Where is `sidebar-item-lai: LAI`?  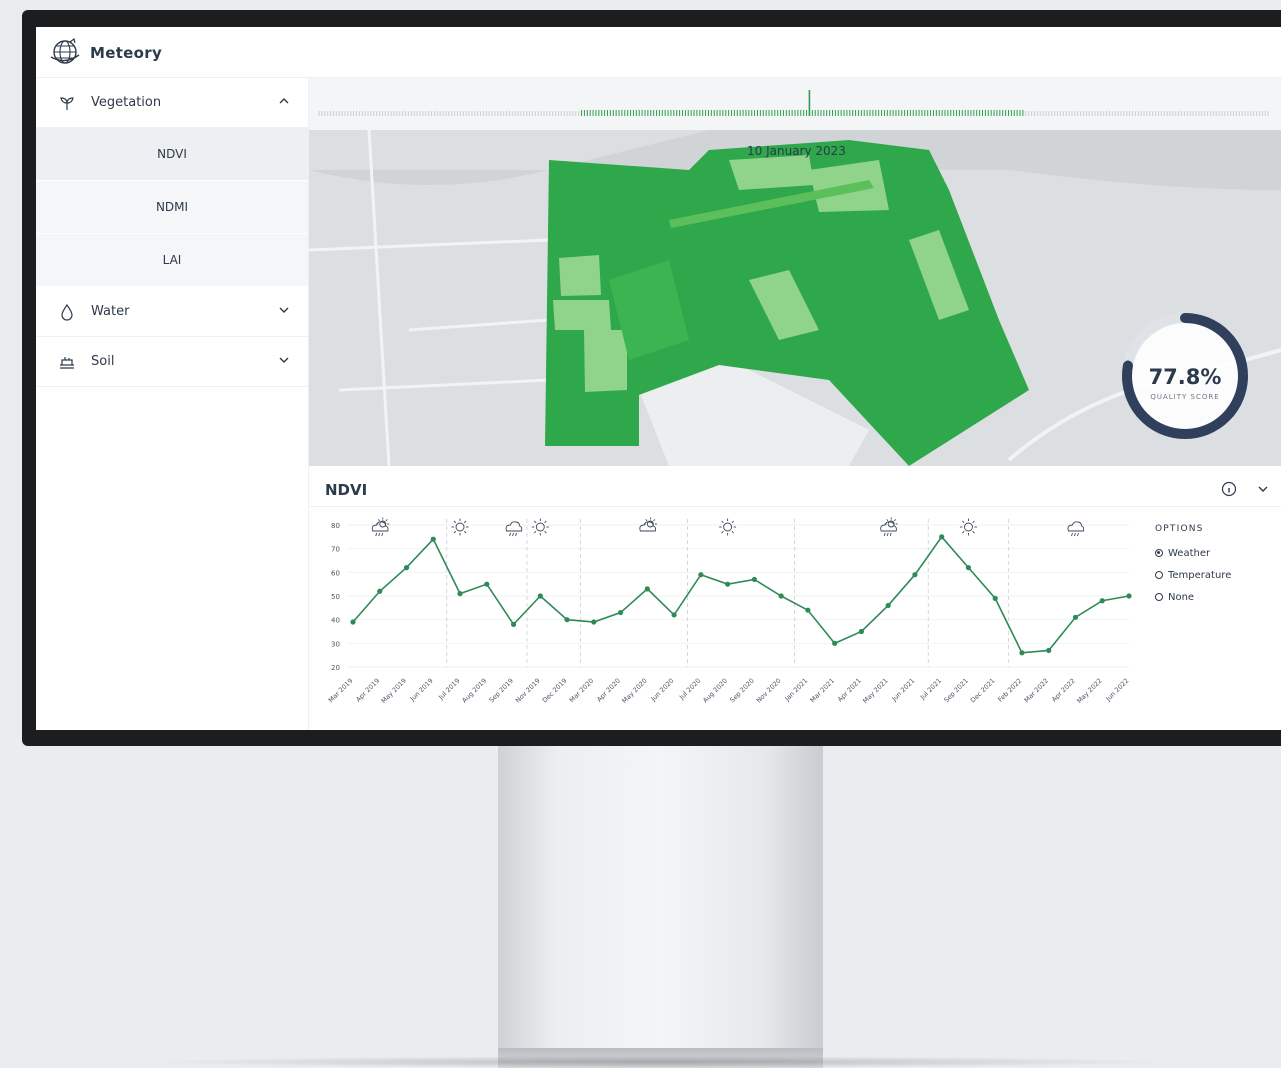
sidebar-item-lai: LAI is located at coordinates (172, 260).